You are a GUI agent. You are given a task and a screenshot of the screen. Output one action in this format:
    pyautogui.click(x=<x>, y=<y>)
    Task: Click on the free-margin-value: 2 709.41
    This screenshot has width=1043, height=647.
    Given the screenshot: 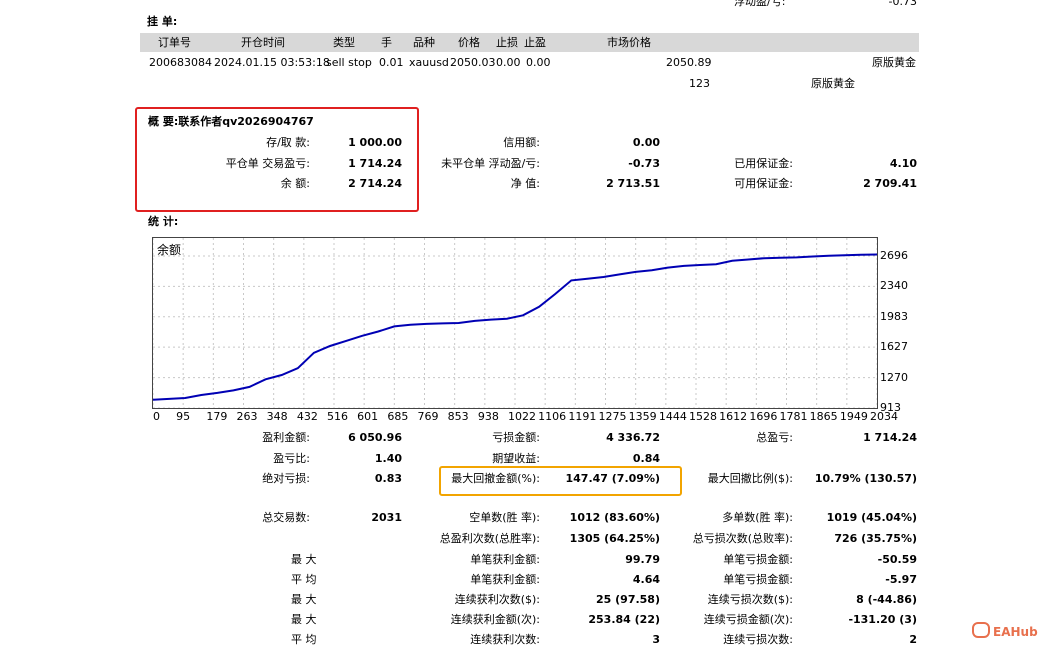 What is the action you would take?
    pyautogui.click(x=890, y=183)
    